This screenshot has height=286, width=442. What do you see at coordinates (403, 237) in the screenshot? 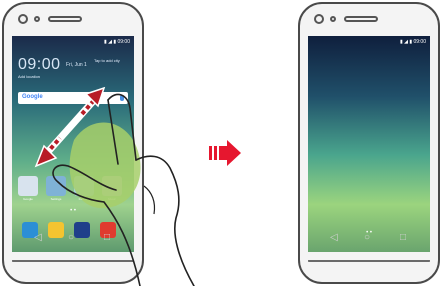
I see `recents-button: □` at bounding box center [403, 237].